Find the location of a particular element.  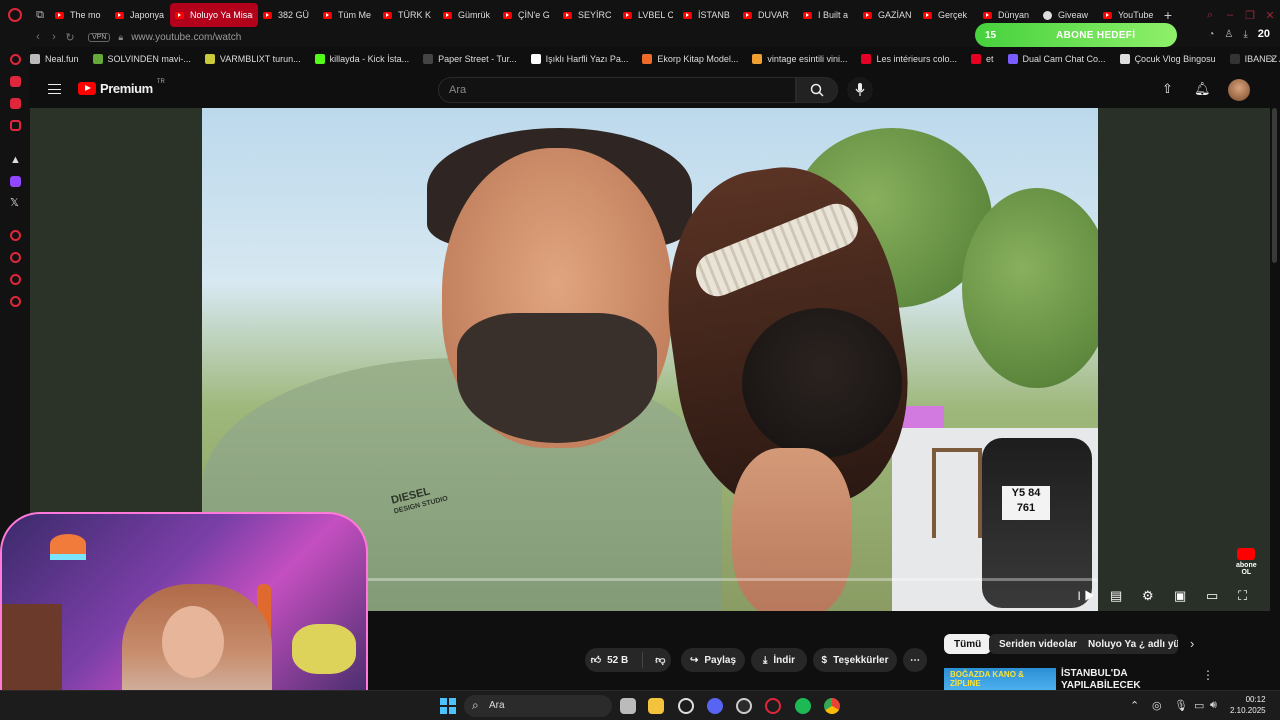

search-tabs-icon: ⌕ is located at coordinates (1210, 15).